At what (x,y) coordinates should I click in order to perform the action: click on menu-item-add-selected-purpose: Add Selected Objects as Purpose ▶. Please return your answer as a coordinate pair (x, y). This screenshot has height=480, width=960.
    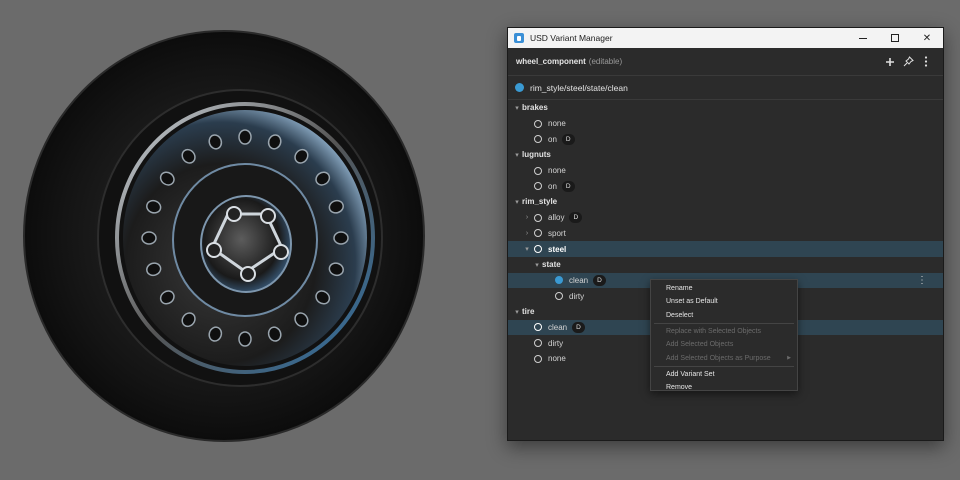
    Looking at the image, I should click on (724, 357).